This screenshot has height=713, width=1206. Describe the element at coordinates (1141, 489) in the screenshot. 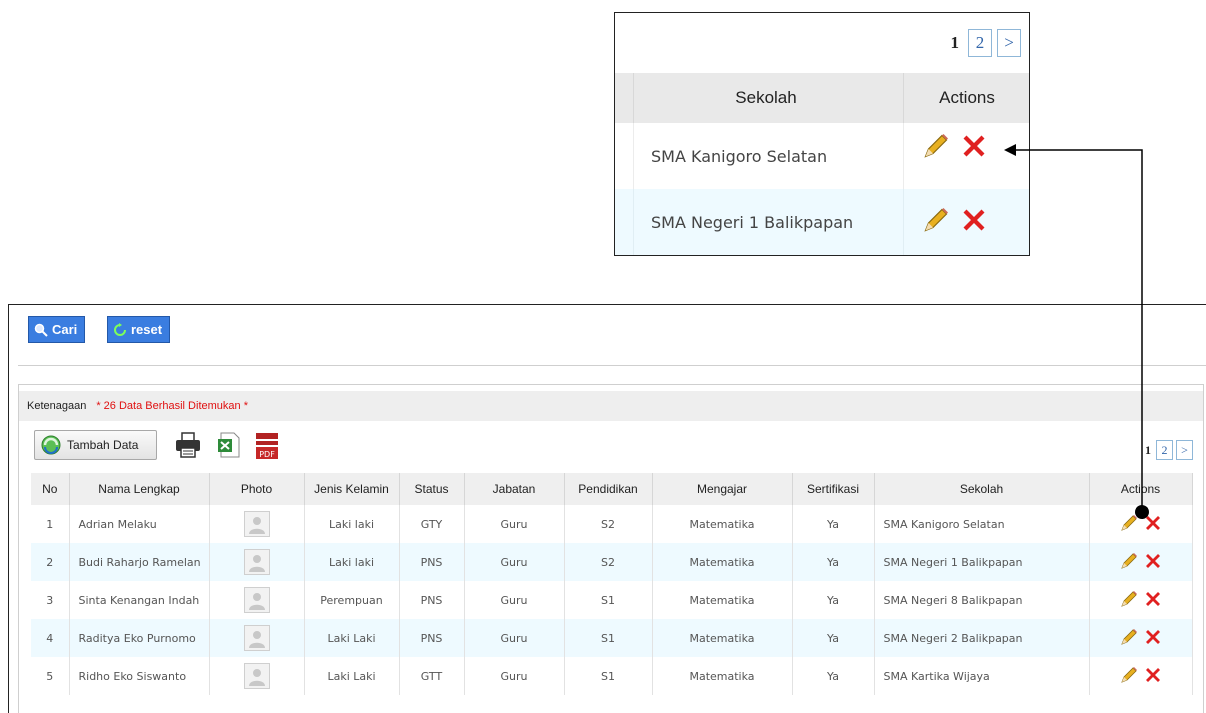

I see `column-header: Actions` at that location.